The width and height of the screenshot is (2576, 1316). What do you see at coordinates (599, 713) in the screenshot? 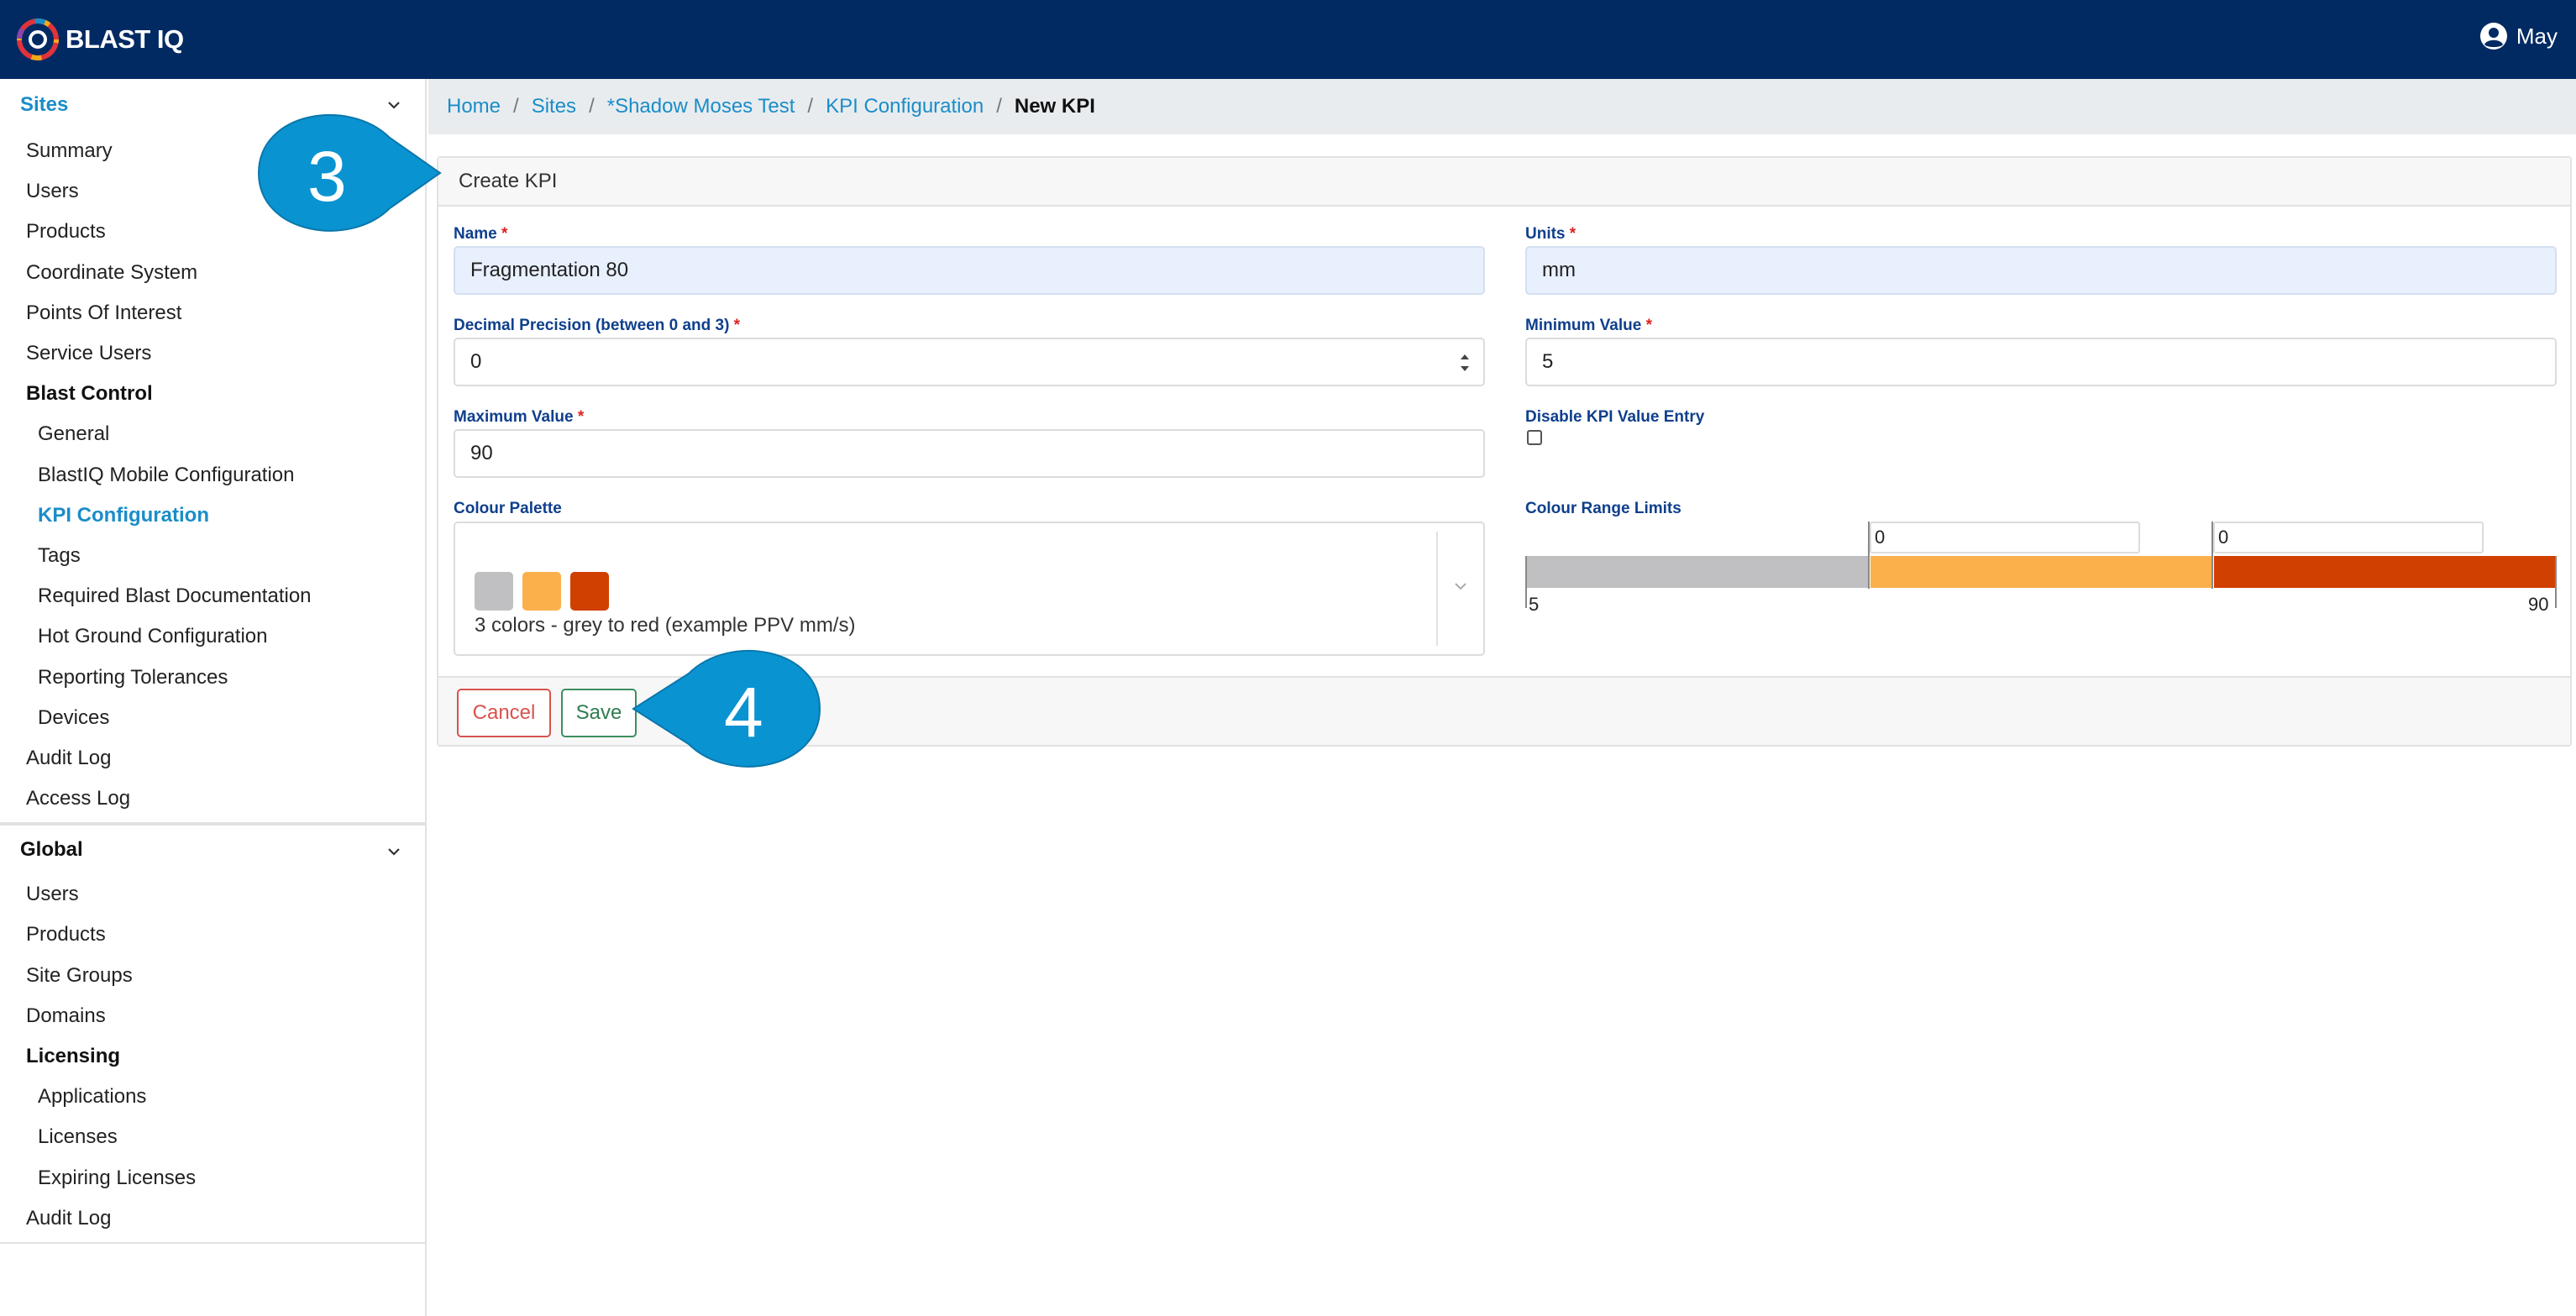
I see `save-button: Save` at bounding box center [599, 713].